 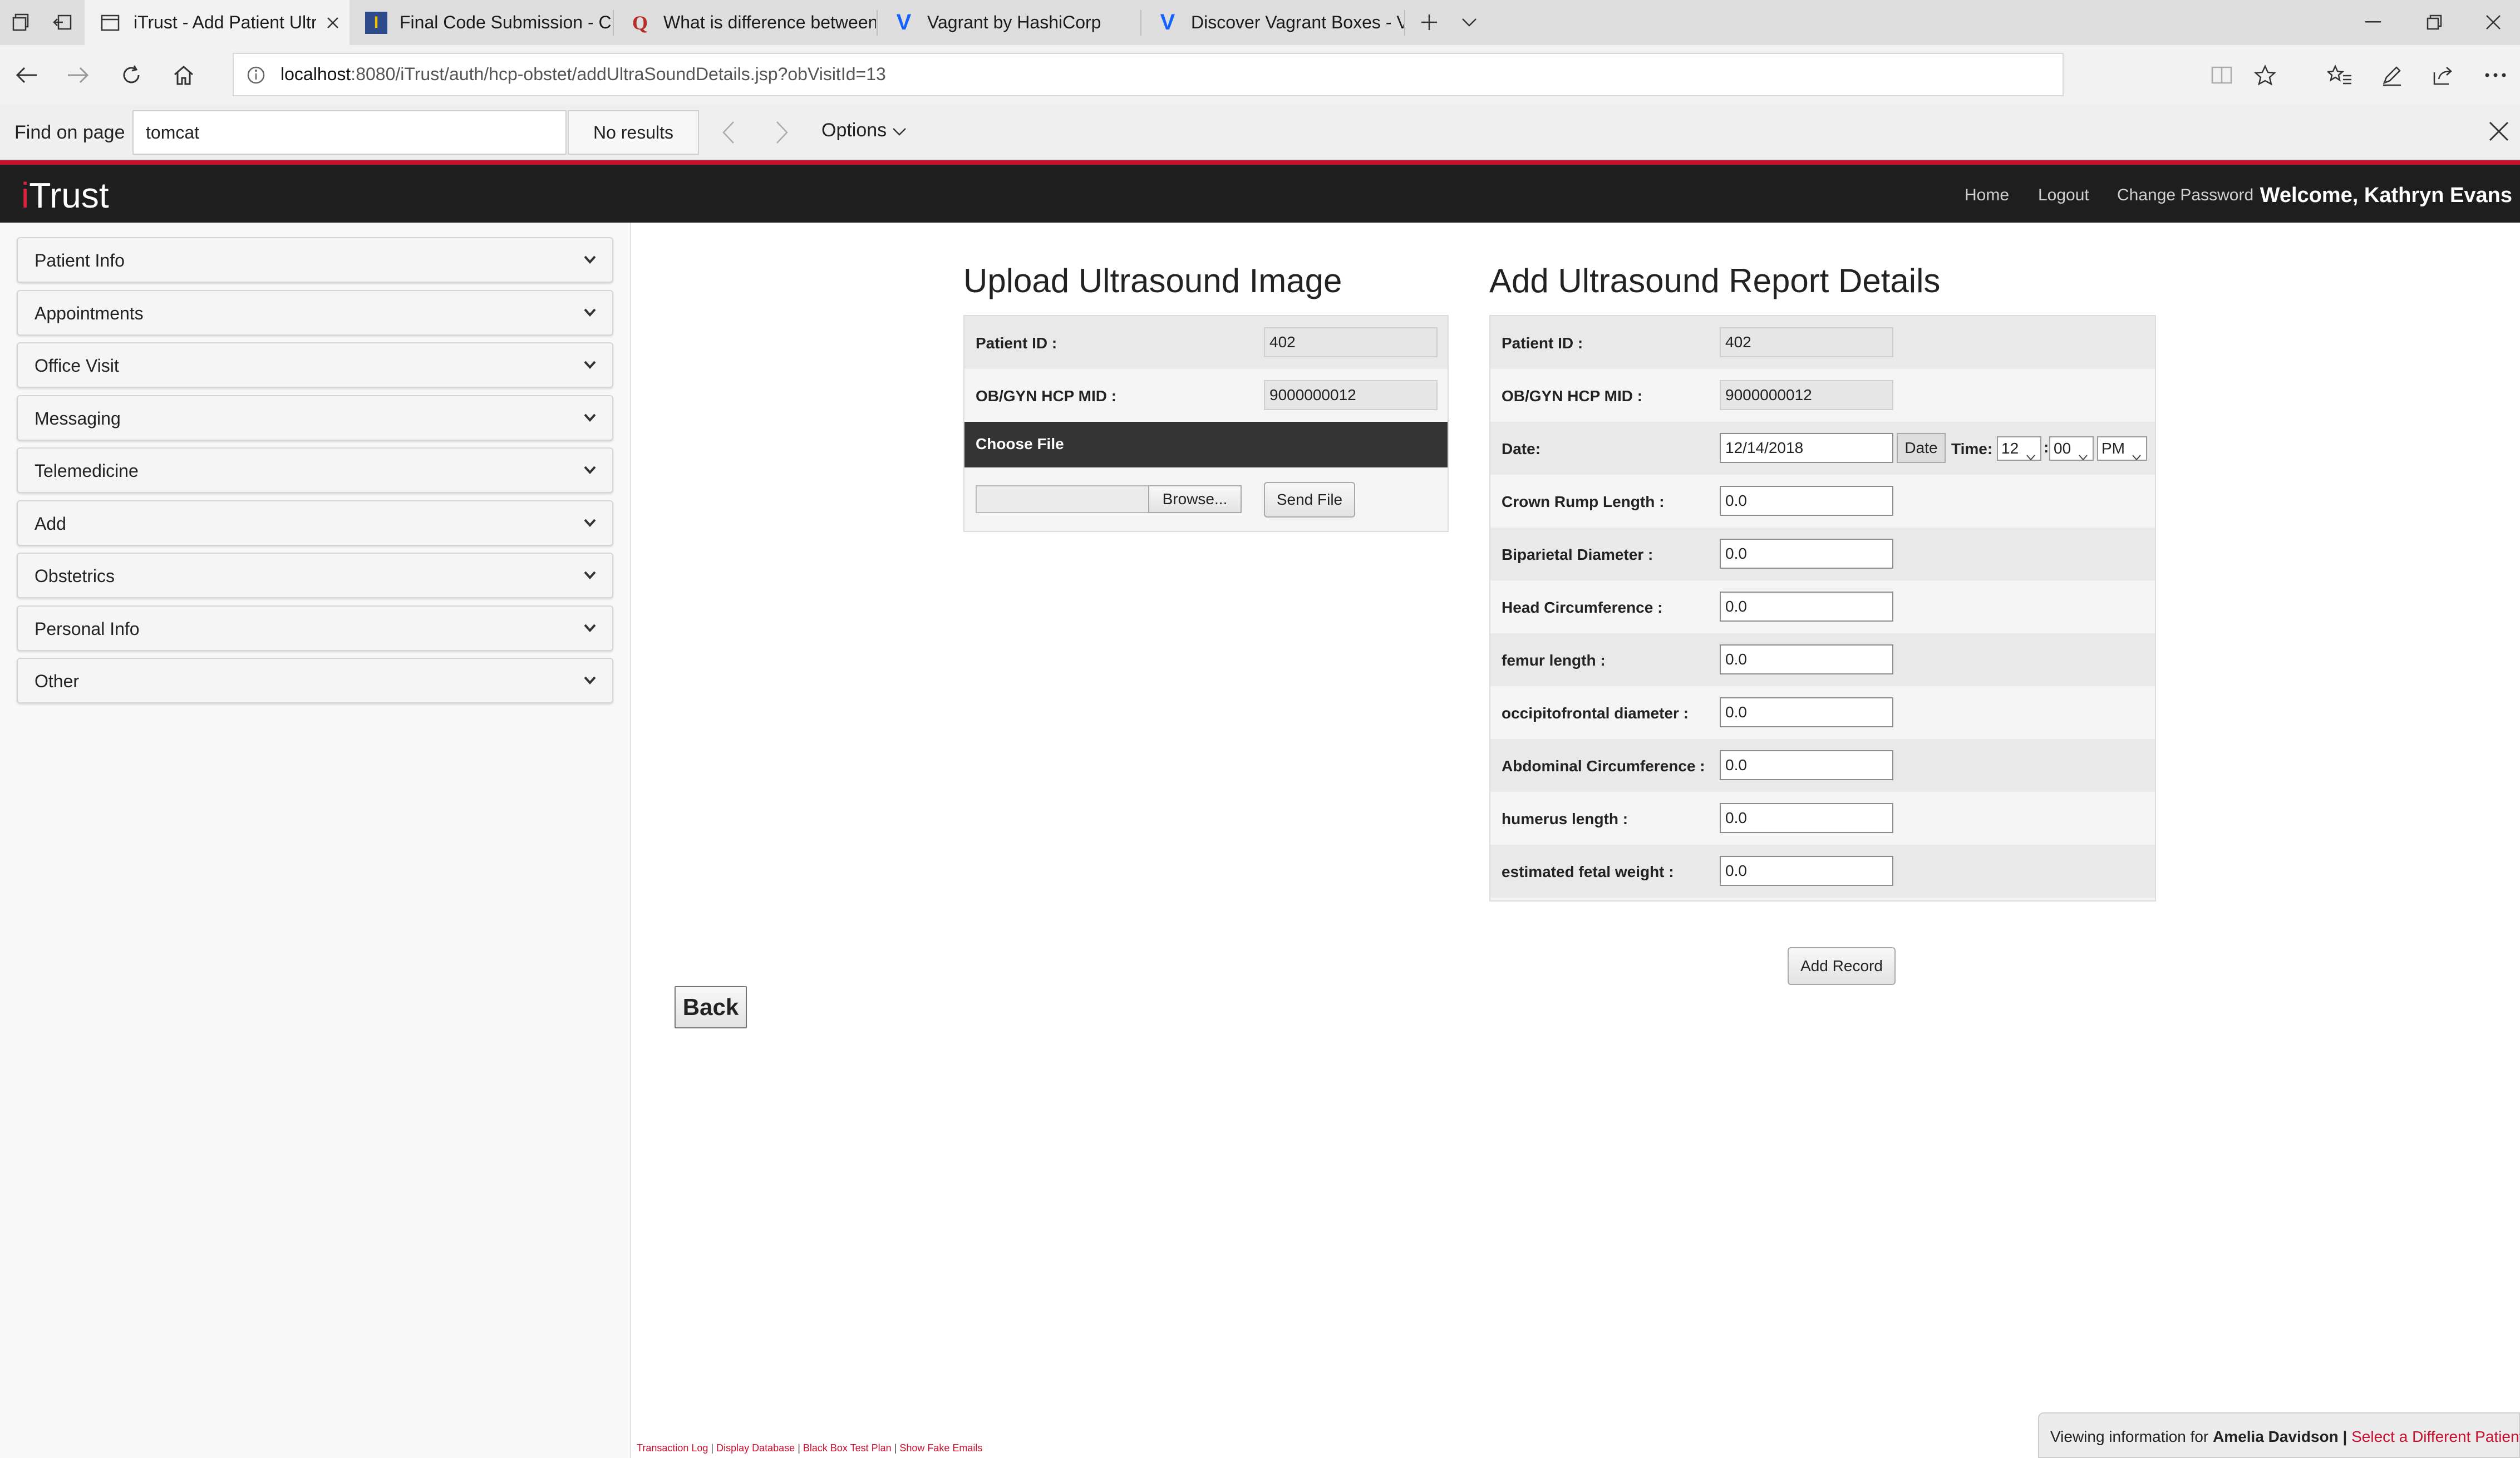 What do you see at coordinates (2083, 453) in the screenshot?
I see `chevron-down-icon` at bounding box center [2083, 453].